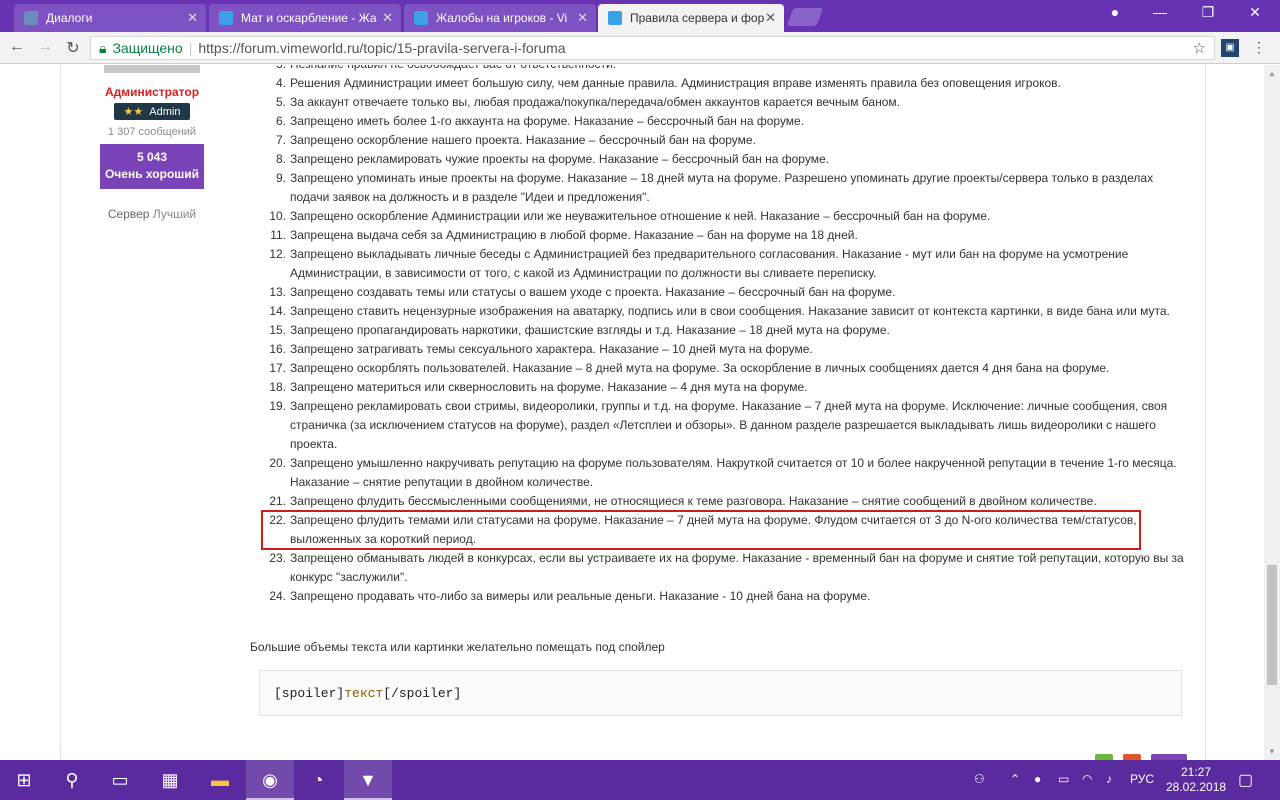 The width and height of the screenshot is (1280, 800). Describe the element at coordinates (1208, 12) in the screenshot. I see `restore-icon: ❐` at that location.